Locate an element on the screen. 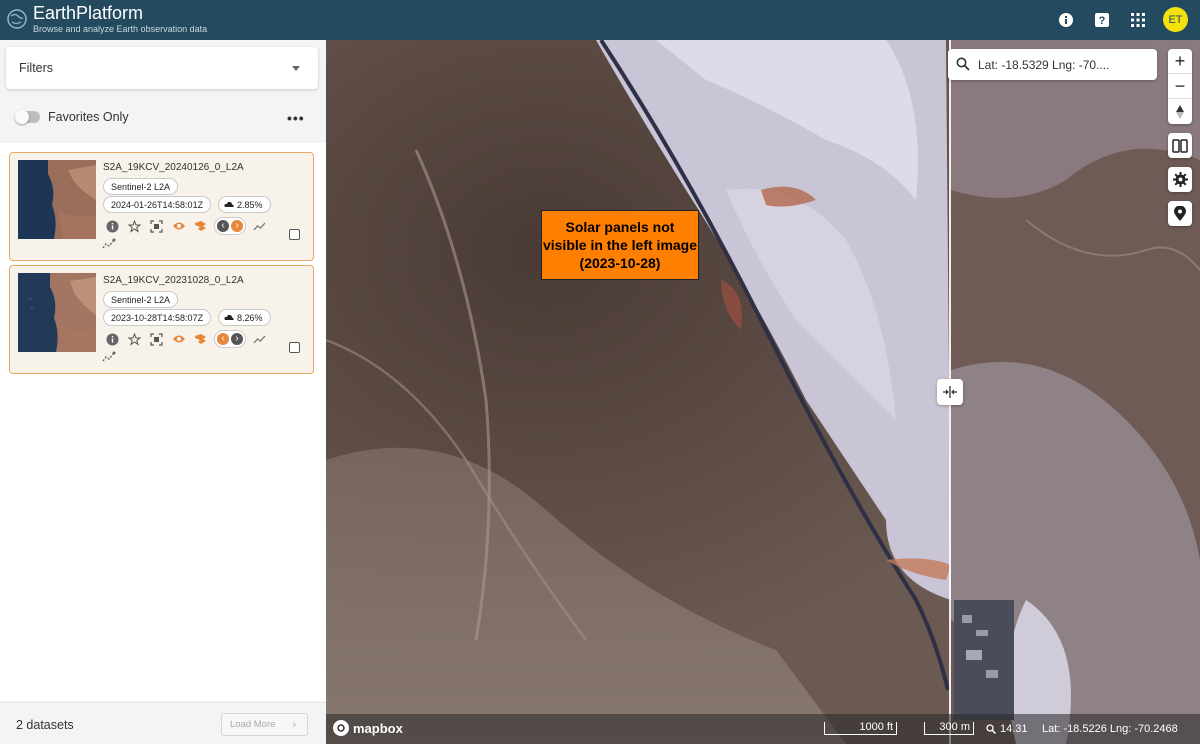 This screenshot has height=744, width=1200. zoom-in-button: + is located at coordinates (1180, 61).